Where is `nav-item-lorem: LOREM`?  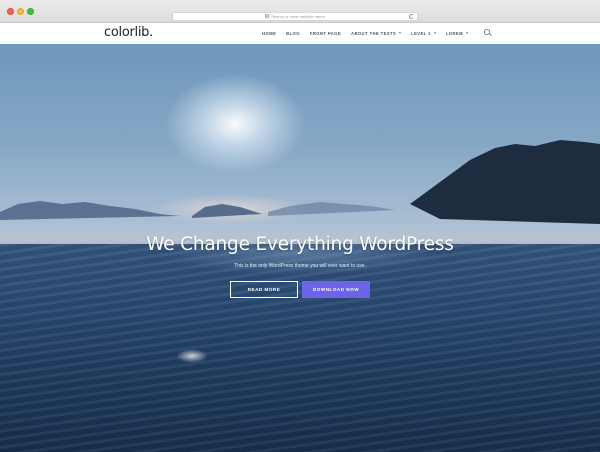 nav-item-lorem: LOREM is located at coordinates (457, 33).